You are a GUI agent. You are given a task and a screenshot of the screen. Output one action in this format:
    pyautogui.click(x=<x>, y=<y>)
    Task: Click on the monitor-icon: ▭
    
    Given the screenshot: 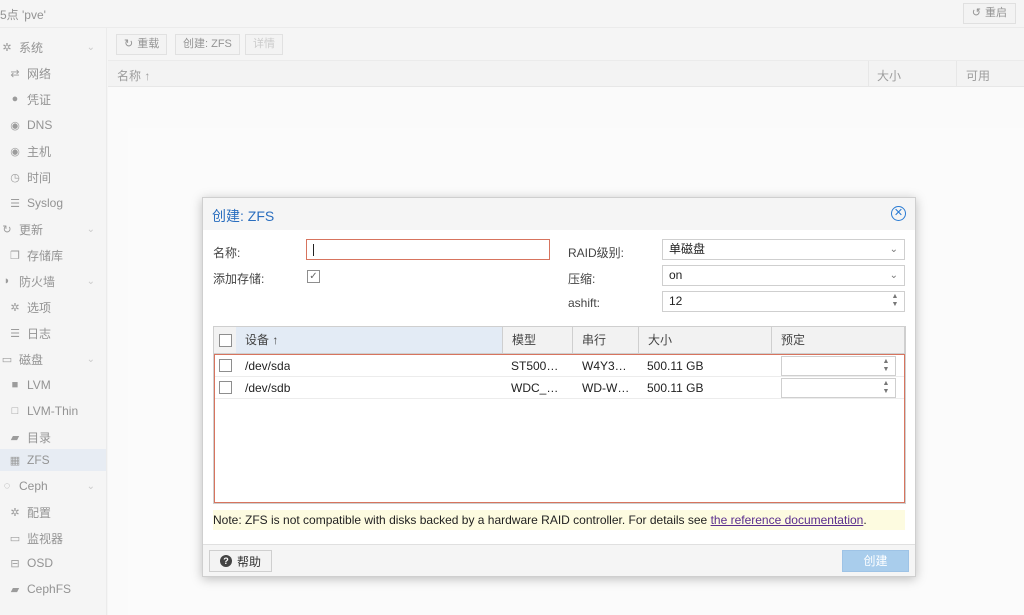 What is the action you would take?
    pyautogui.click(x=15, y=538)
    